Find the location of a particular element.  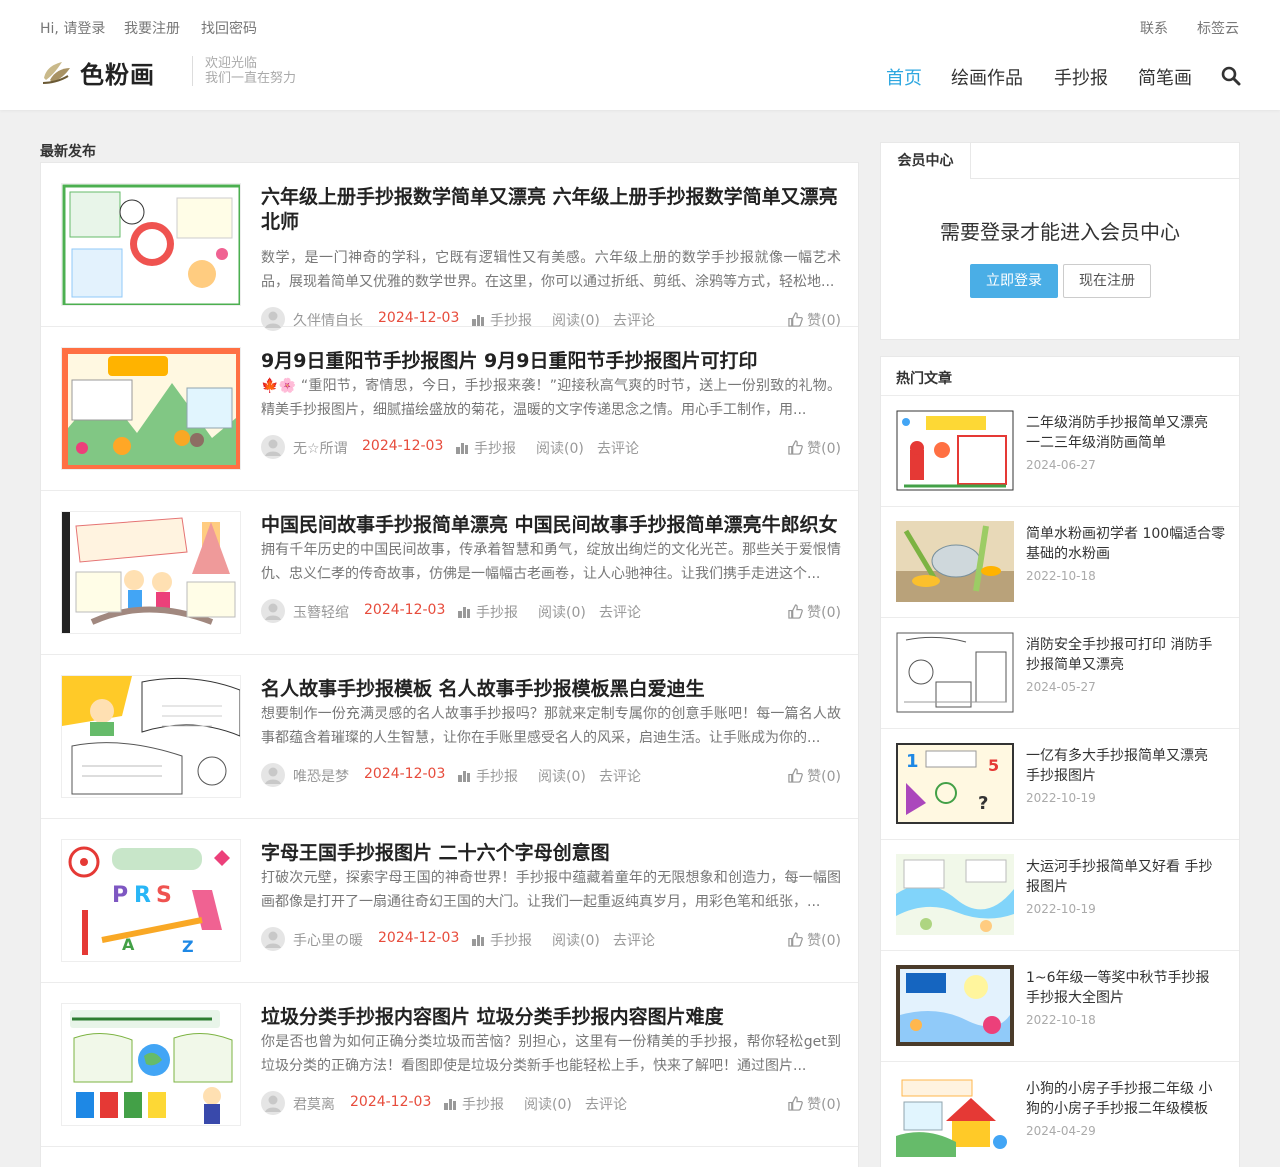

folk-story-poster-image is located at coordinates (151, 572).